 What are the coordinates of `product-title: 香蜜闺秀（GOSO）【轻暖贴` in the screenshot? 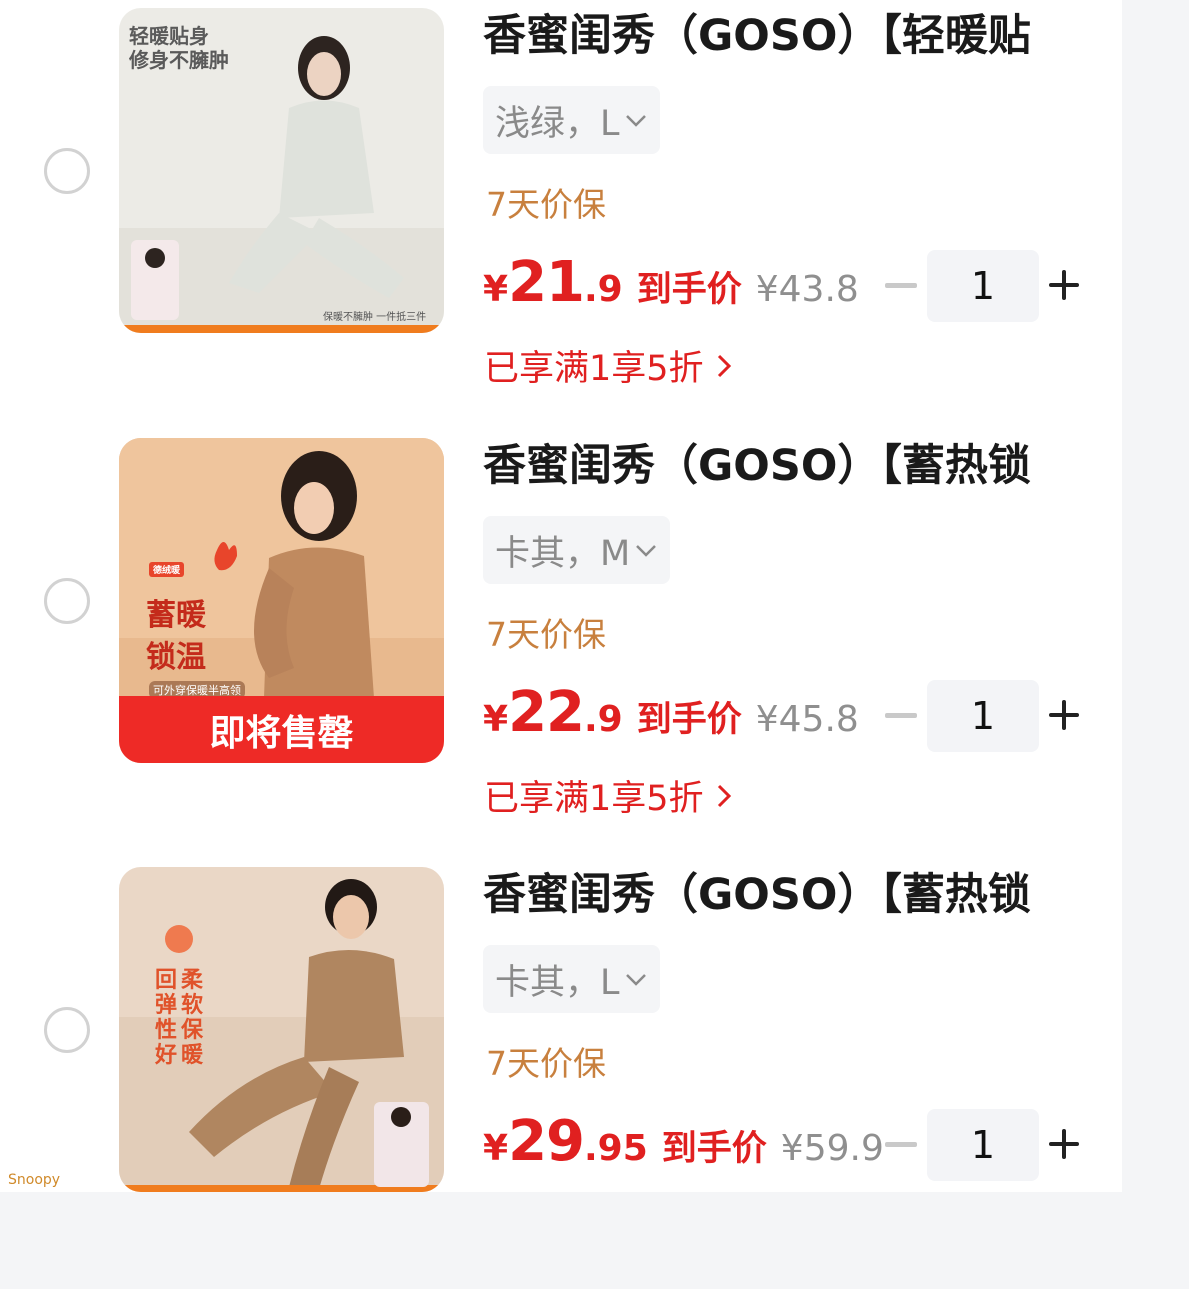 It's located at (778, 36).